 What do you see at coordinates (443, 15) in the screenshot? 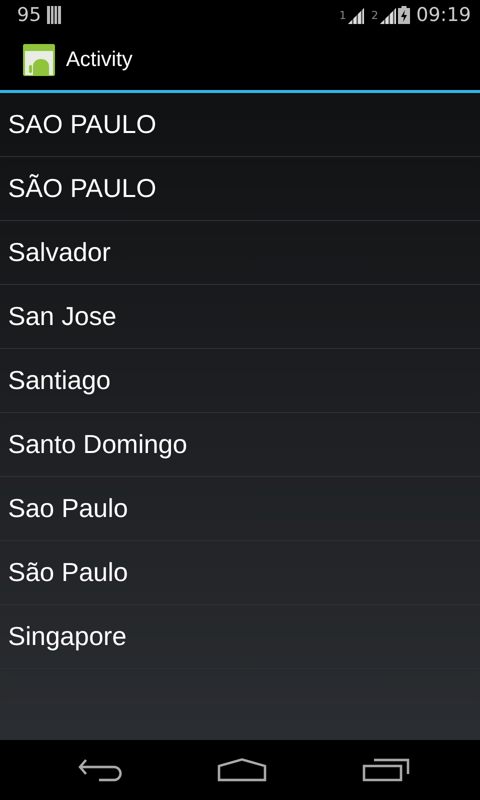
I see `clock: 09:19` at bounding box center [443, 15].